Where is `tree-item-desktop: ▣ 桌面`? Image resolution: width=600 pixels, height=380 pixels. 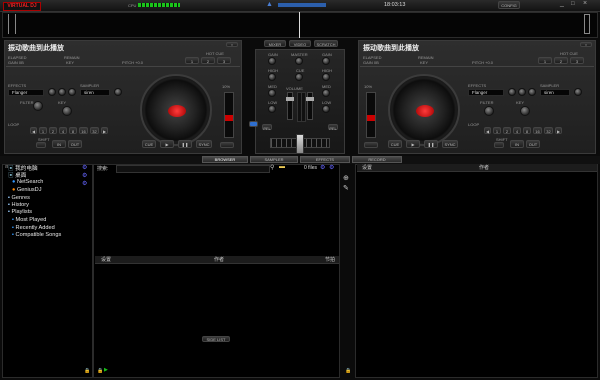 tree-item-desktop: ▣ 桌面 is located at coordinates (17, 175).